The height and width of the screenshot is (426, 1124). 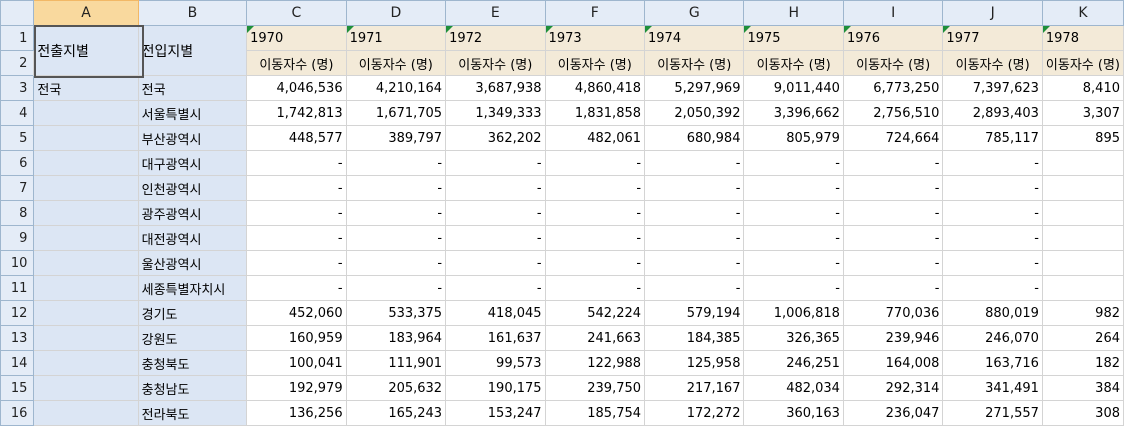 I want to click on cell-value: 246,251, so click(x=793, y=363).